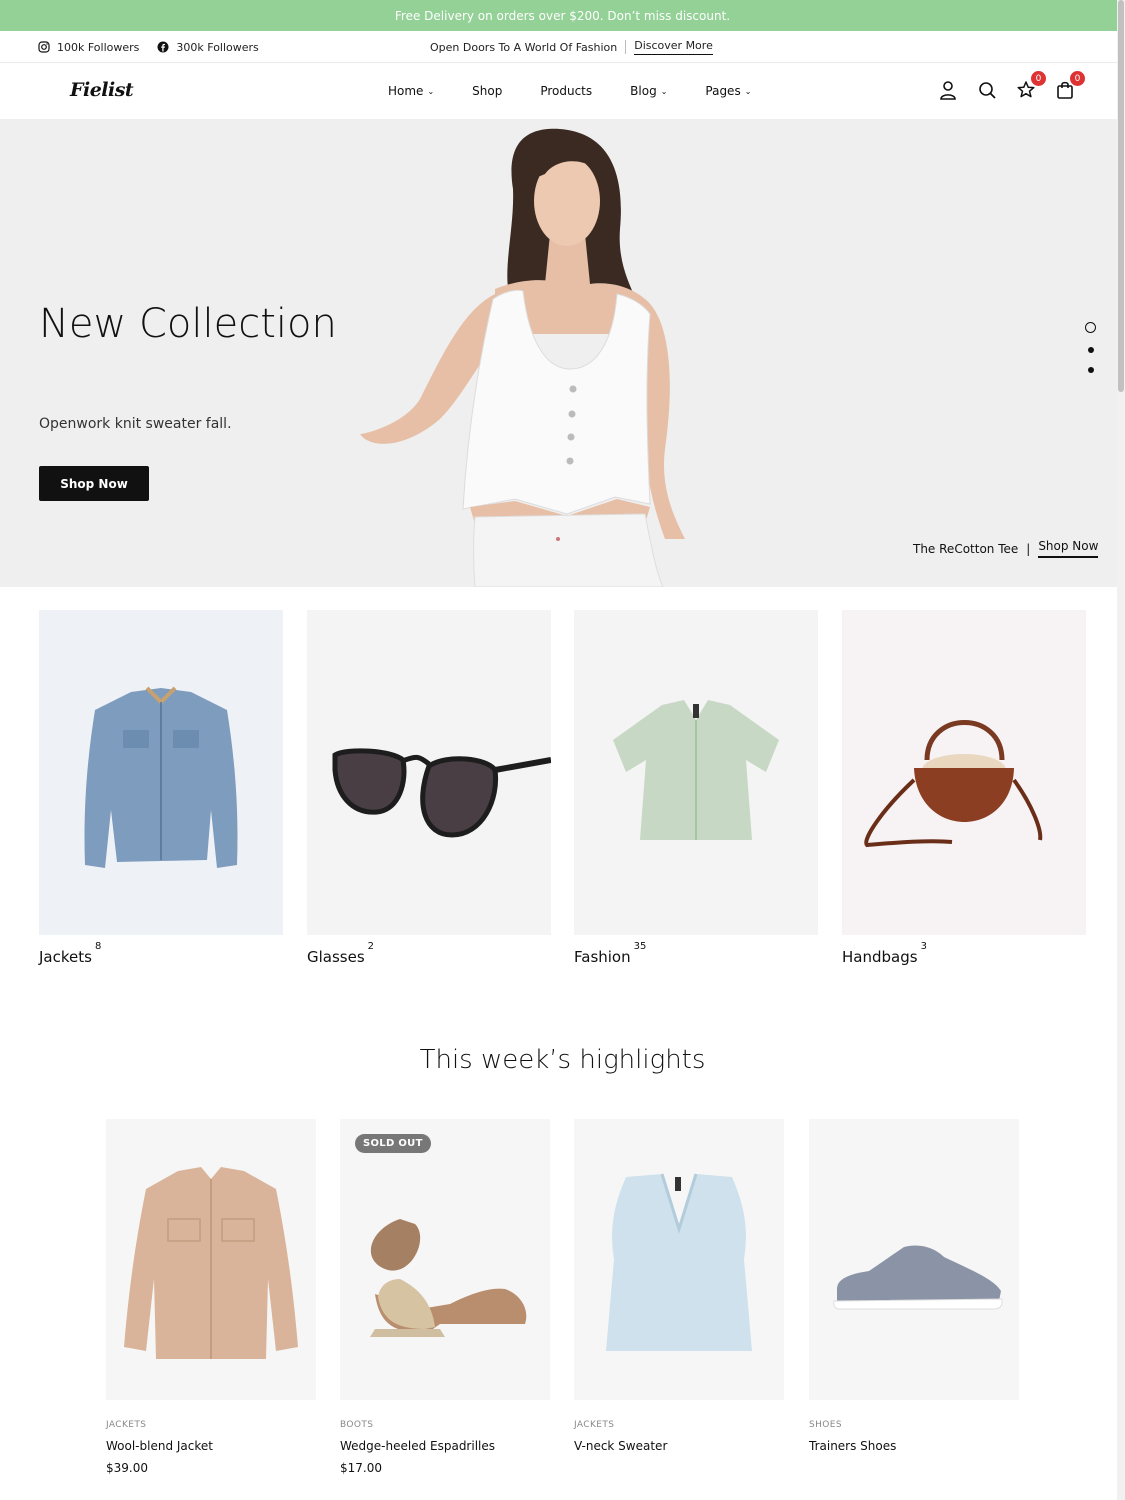  I want to click on highlights-title: This week’s highlights, so click(562, 1060).